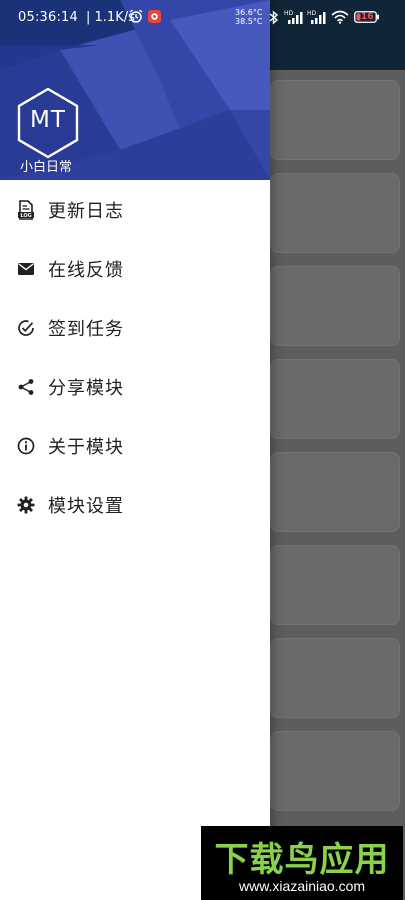  What do you see at coordinates (26, 446) in the screenshot?
I see `info-icon` at bounding box center [26, 446].